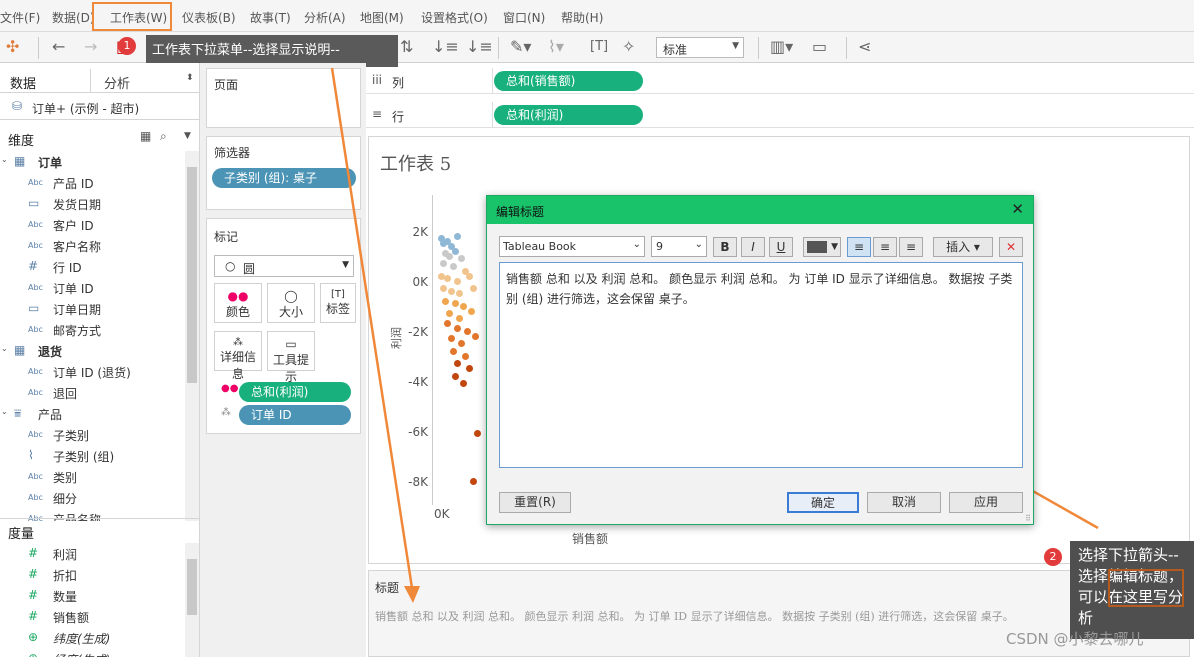 The height and width of the screenshot is (657, 1194). I want to click on size-select-value: 9, so click(659, 246).